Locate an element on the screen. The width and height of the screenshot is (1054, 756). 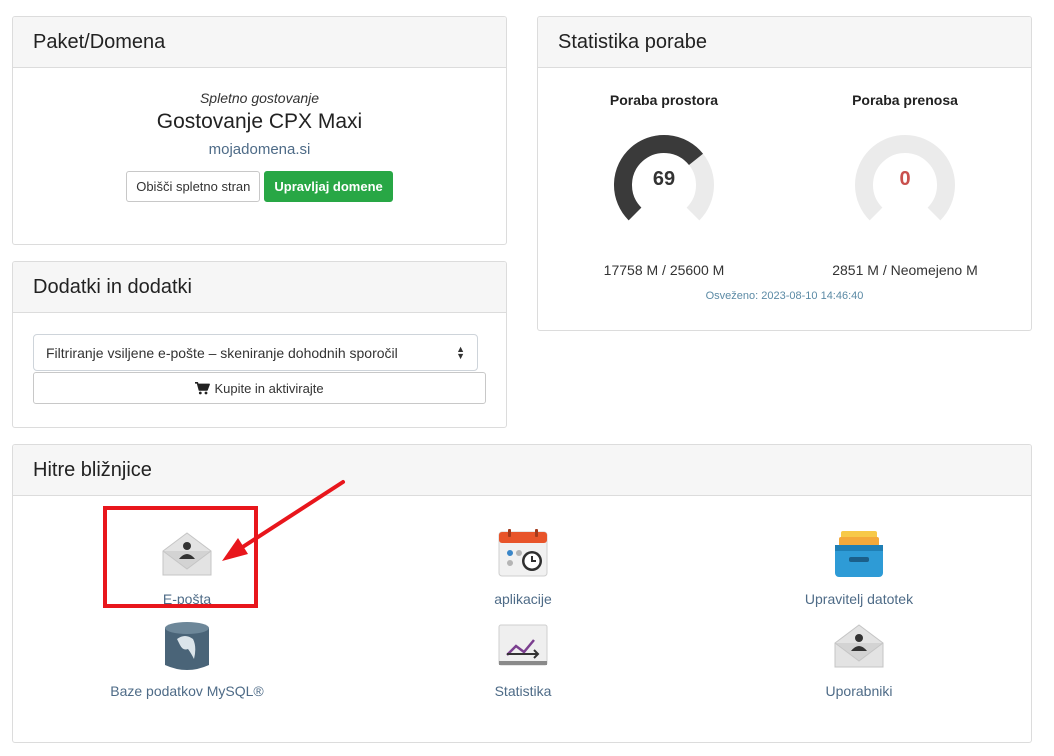
bandwidth-usage-value: 0 is located at coordinates (905, 179).